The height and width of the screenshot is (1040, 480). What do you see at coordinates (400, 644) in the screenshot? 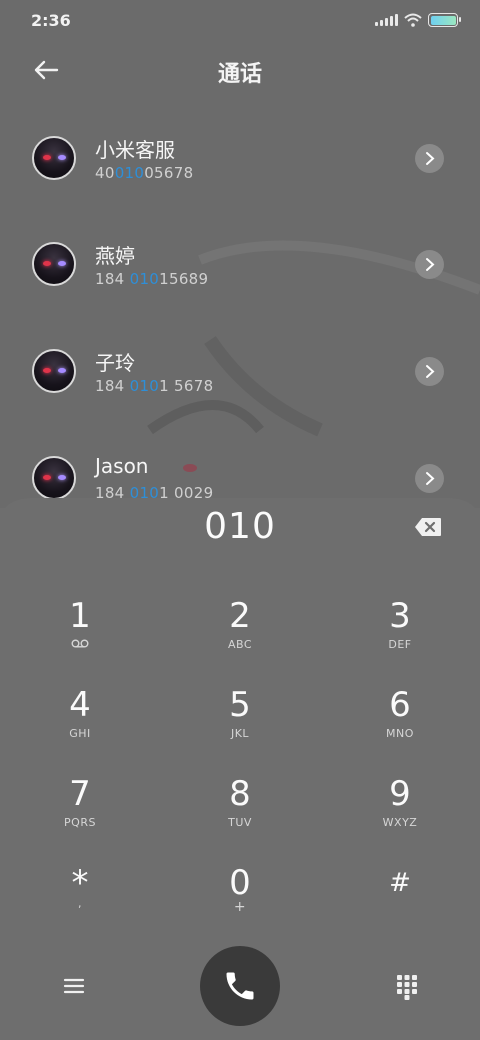
I see `key-letters: DEF` at bounding box center [400, 644].